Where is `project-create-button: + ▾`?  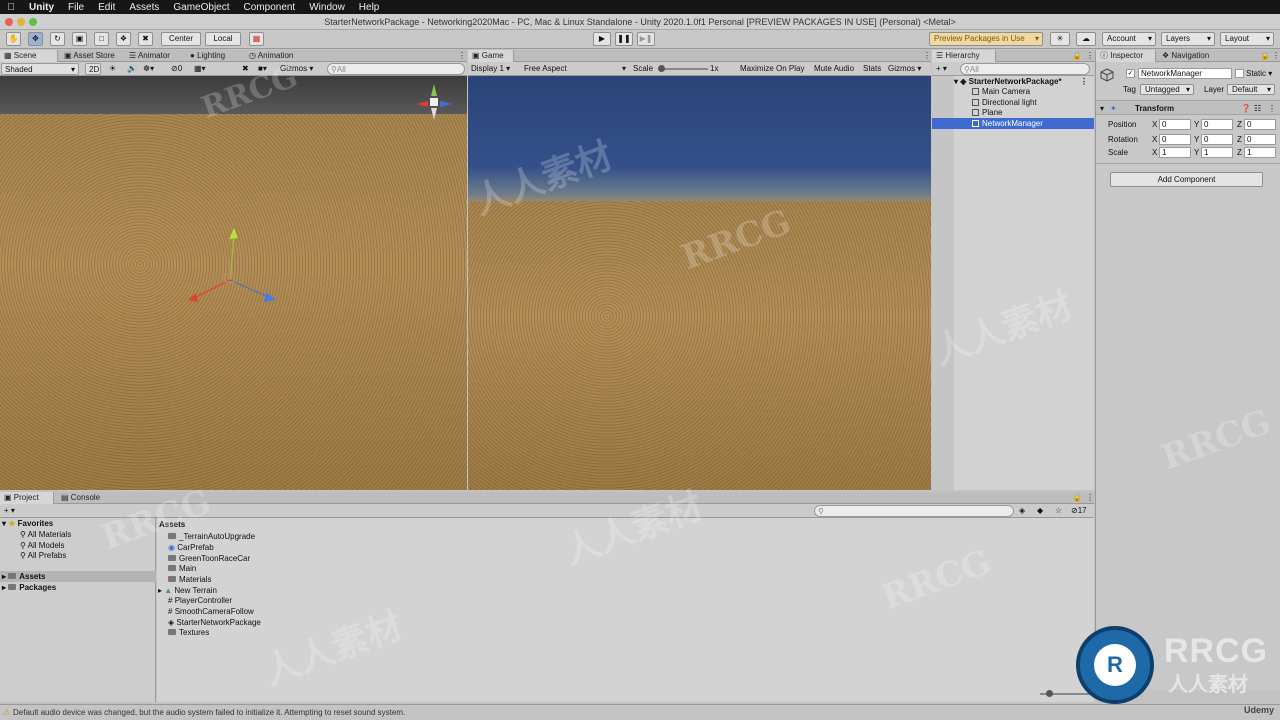 project-create-button: + ▾ is located at coordinates (9, 511).